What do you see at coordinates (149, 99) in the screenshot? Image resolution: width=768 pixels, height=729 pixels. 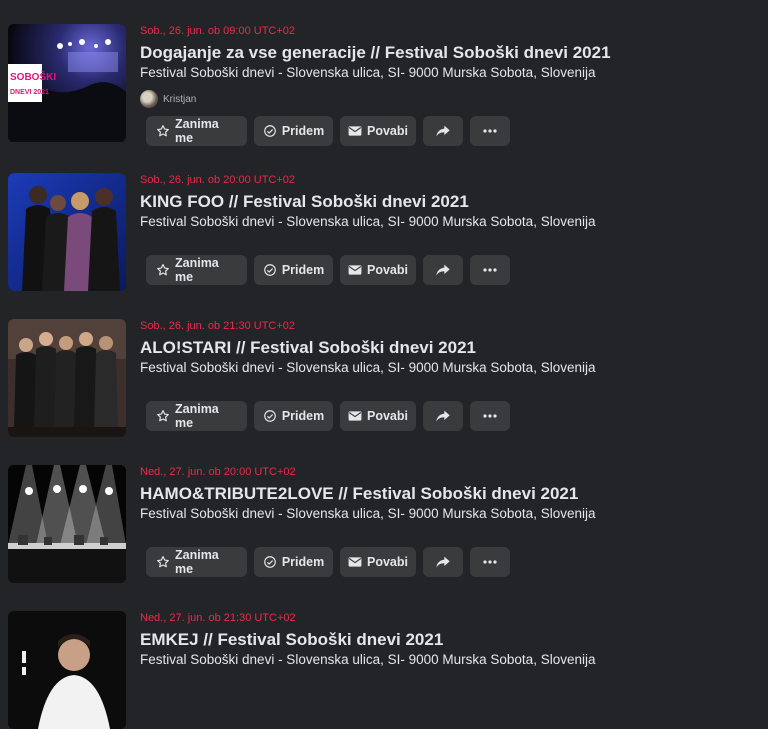 I see `avatar` at bounding box center [149, 99].